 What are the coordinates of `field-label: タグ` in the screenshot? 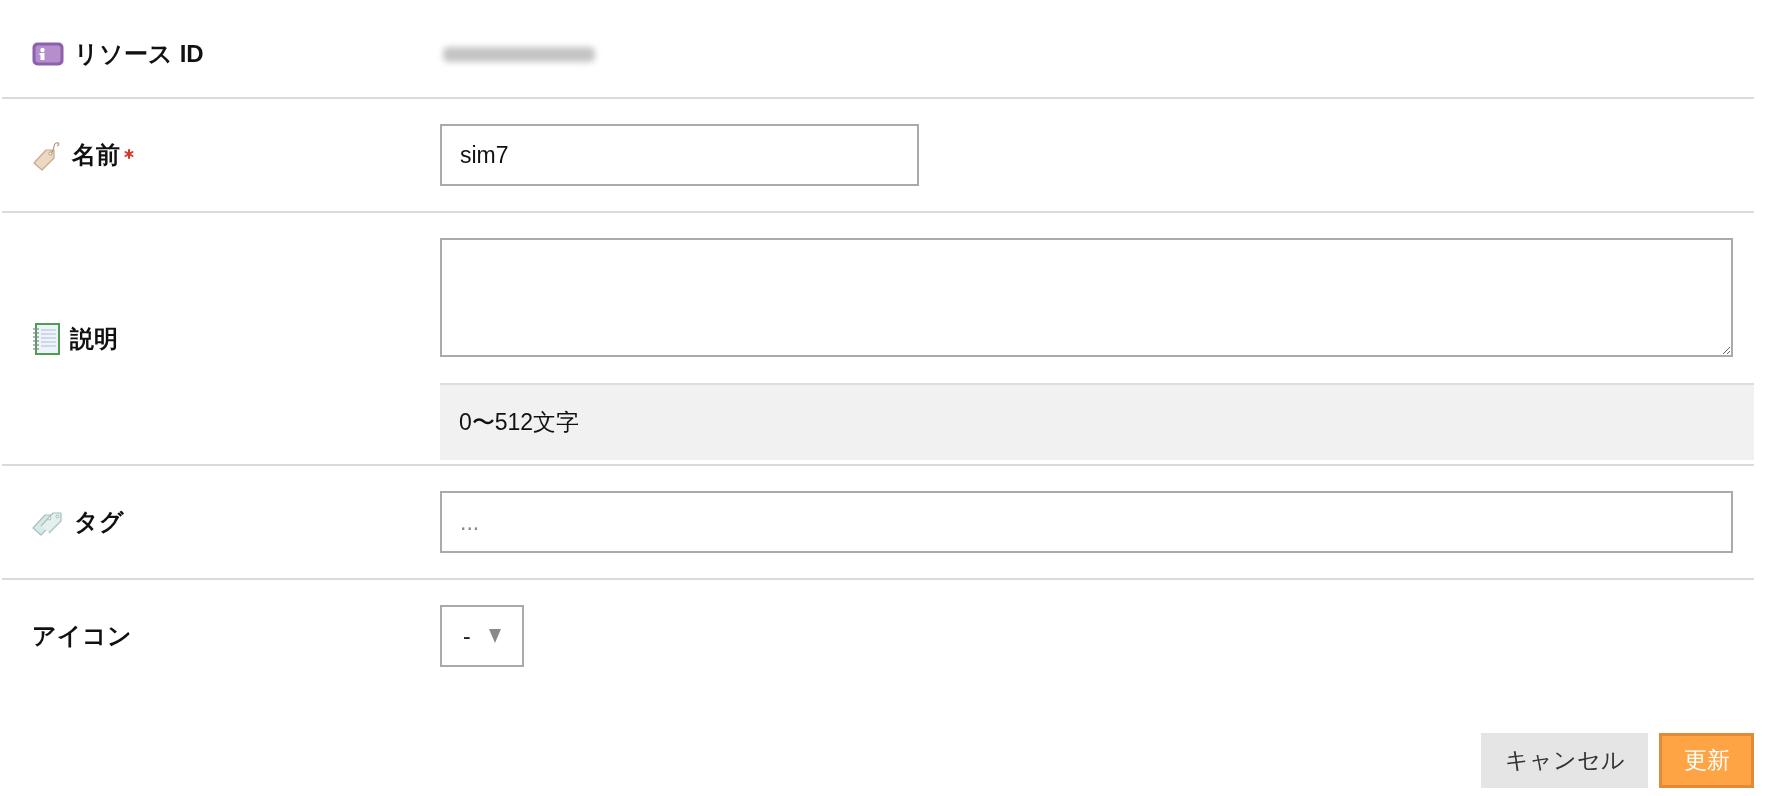 It's located at (99, 522).